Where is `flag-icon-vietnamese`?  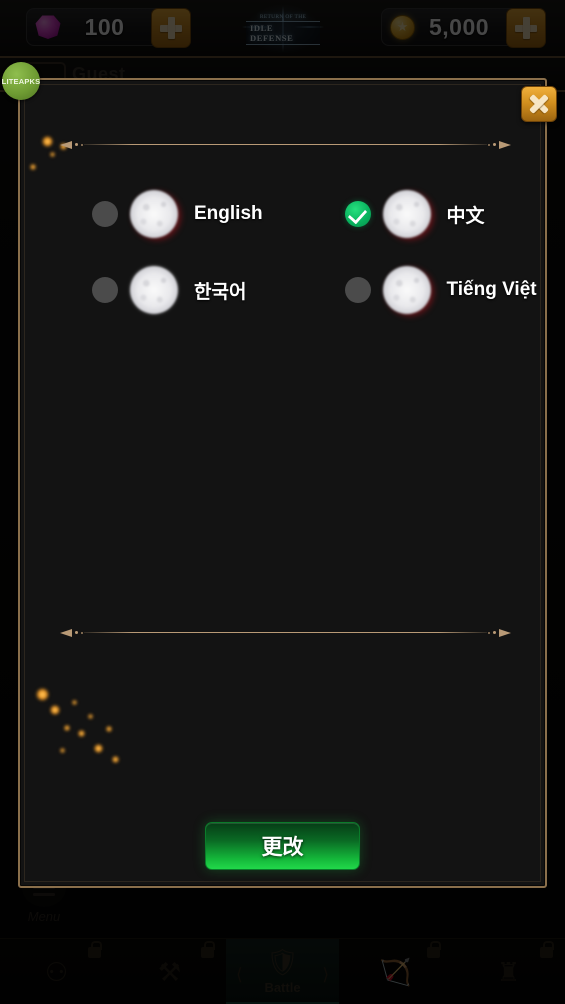 flag-icon-vietnamese is located at coordinates (406, 290).